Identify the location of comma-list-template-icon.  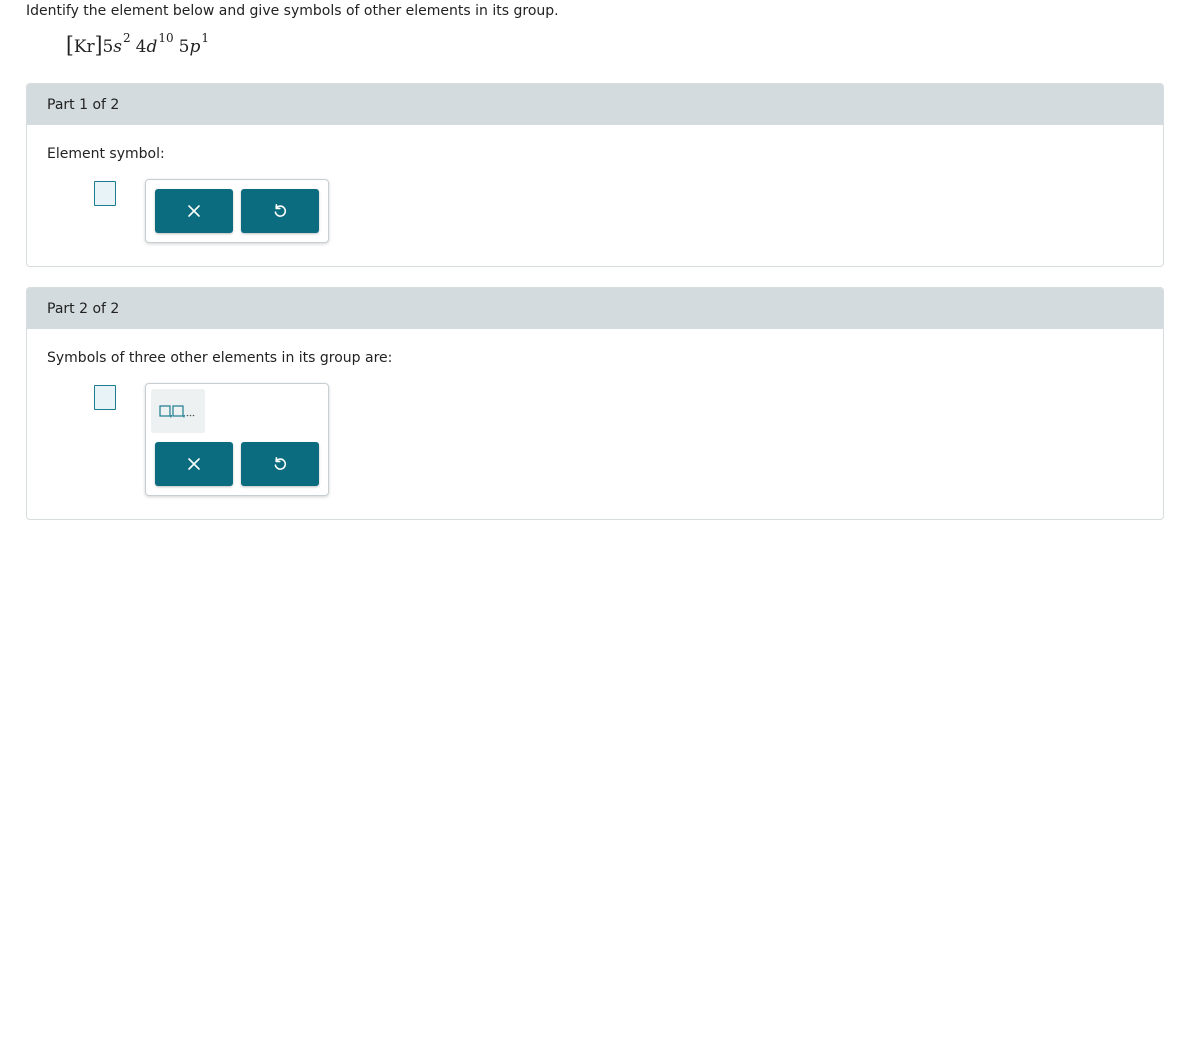
(177, 411).